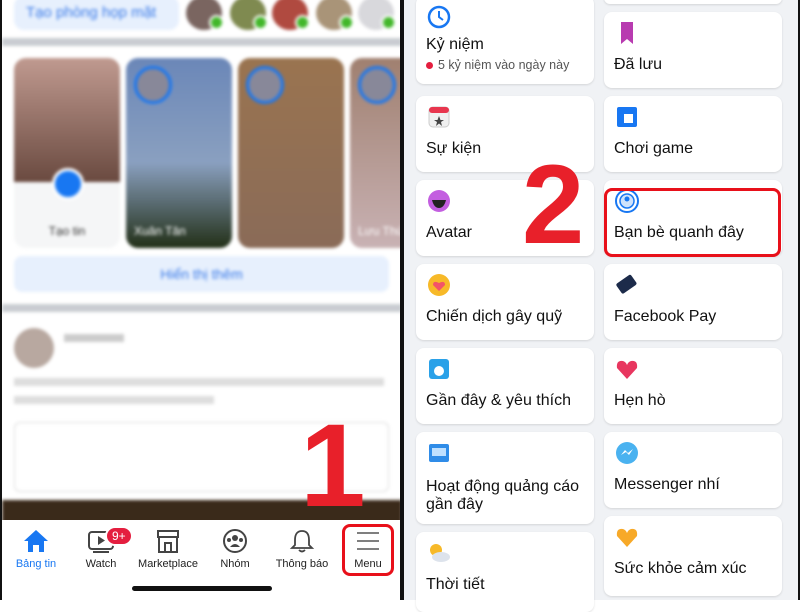 This screenshot has height=612, width=800. What do you see at coordinates (101, 548) in the screenshot?
I see `nav-watch: Watch 9+` at bounding box center [101, 548].